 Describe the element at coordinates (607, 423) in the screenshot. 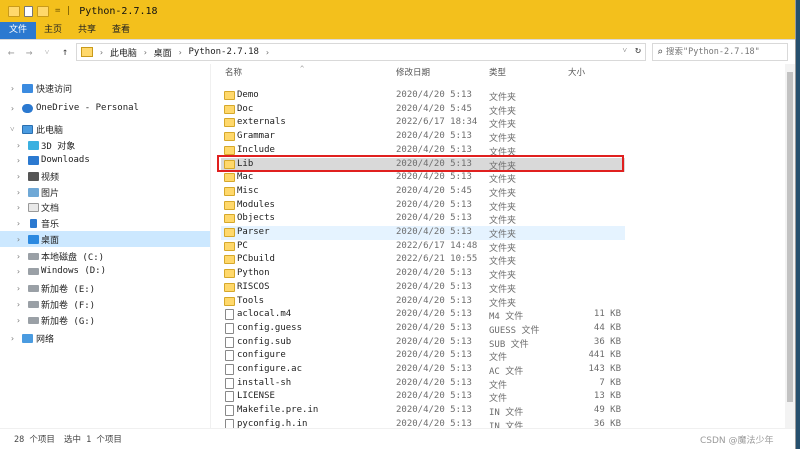

I see `file-size: 36 KB` at that location.